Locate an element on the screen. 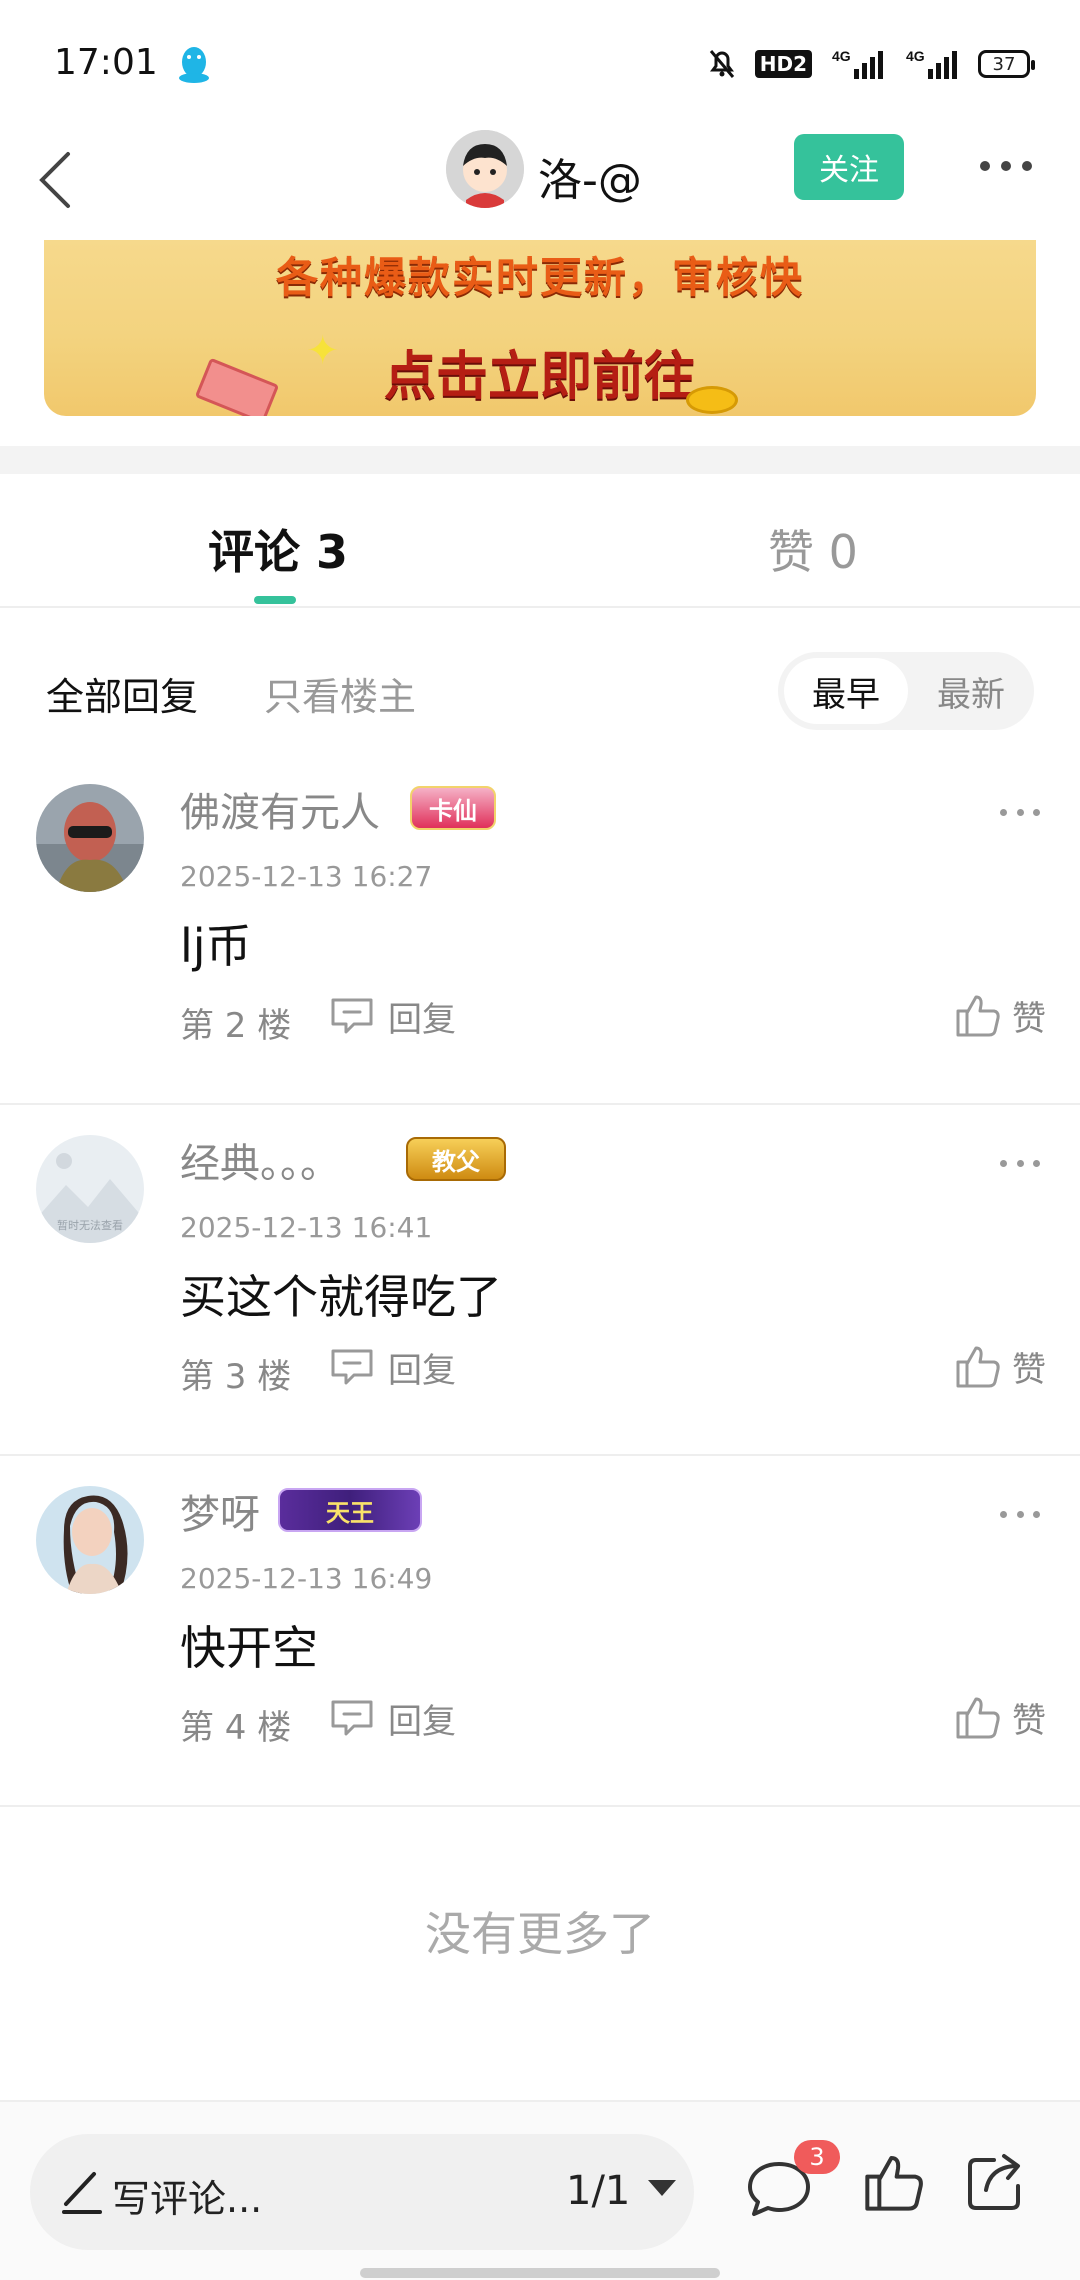 The image size is (1080, 2280). sort-earliest-button: 最早 is located at coordinates (846, 691).